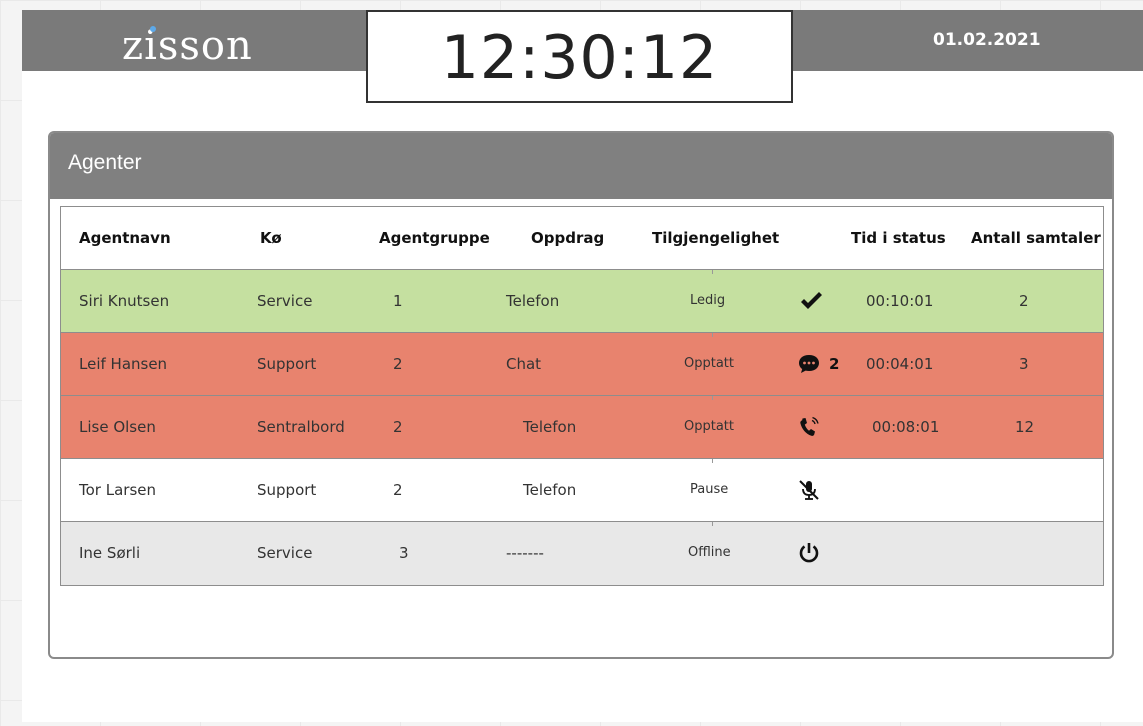  Describe the element at coordinates (567, 238) in the screenshot. I see `column-header-oppdrag: Oppdrag` at that location.